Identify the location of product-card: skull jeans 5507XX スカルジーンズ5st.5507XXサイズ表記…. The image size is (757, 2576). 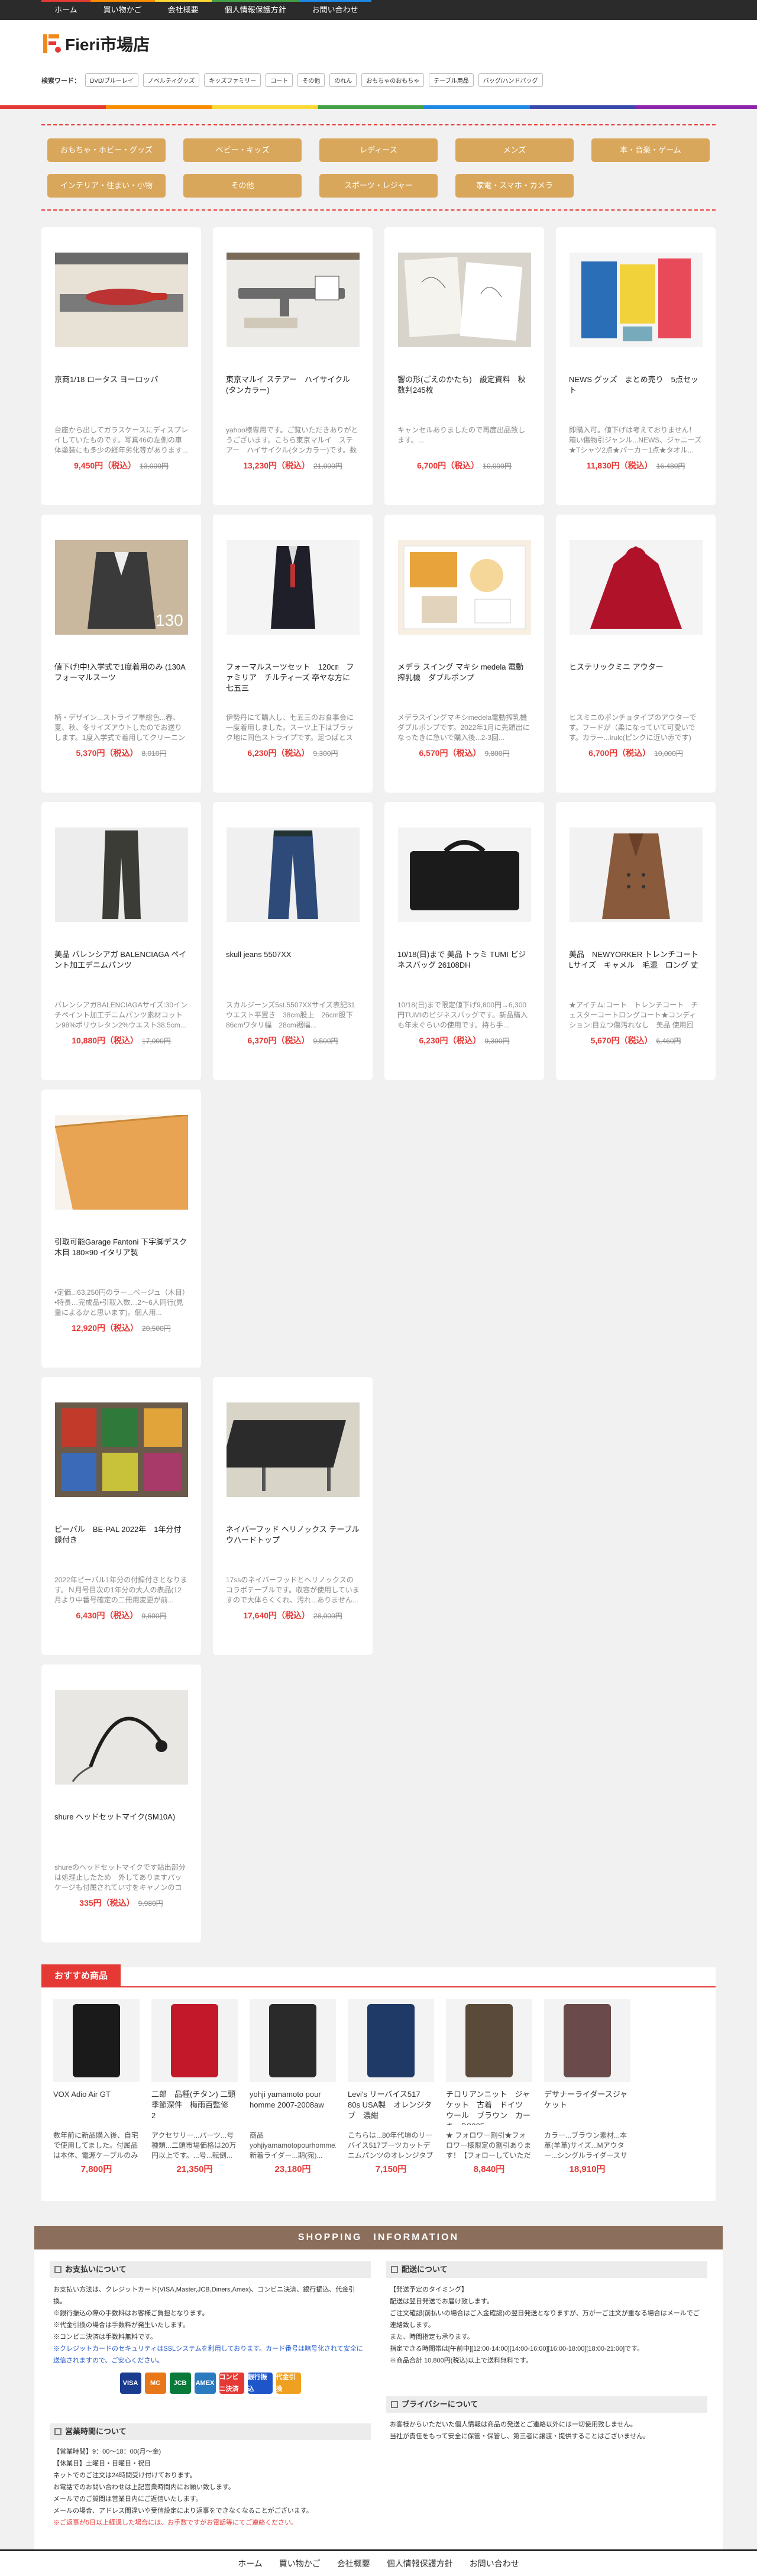
(293, 941).